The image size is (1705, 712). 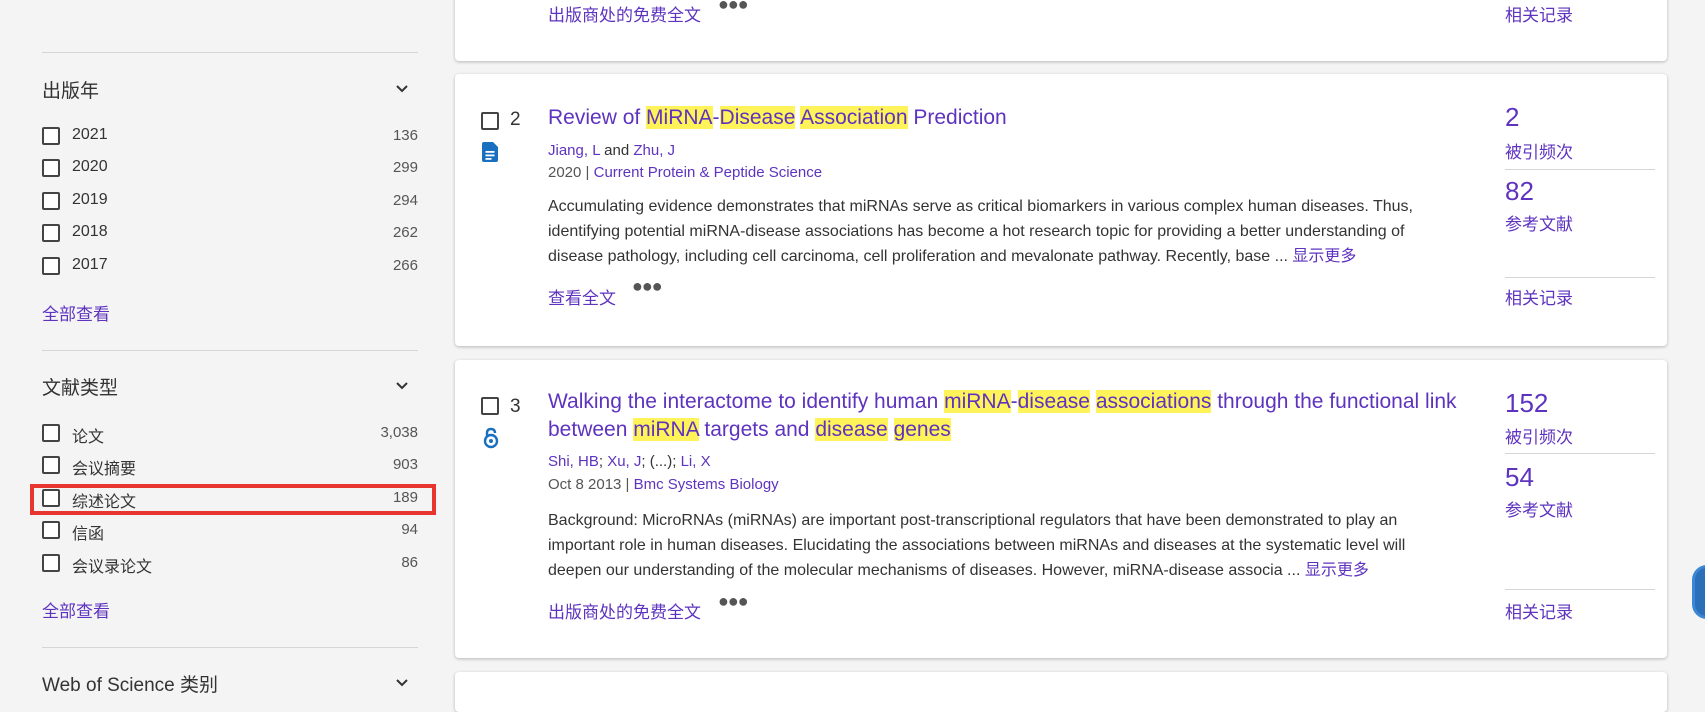 What do you see at coordinates (1539, 510) in the screenshot?
I see `references-label: 参考文献` at bounding box center [1539, 510].